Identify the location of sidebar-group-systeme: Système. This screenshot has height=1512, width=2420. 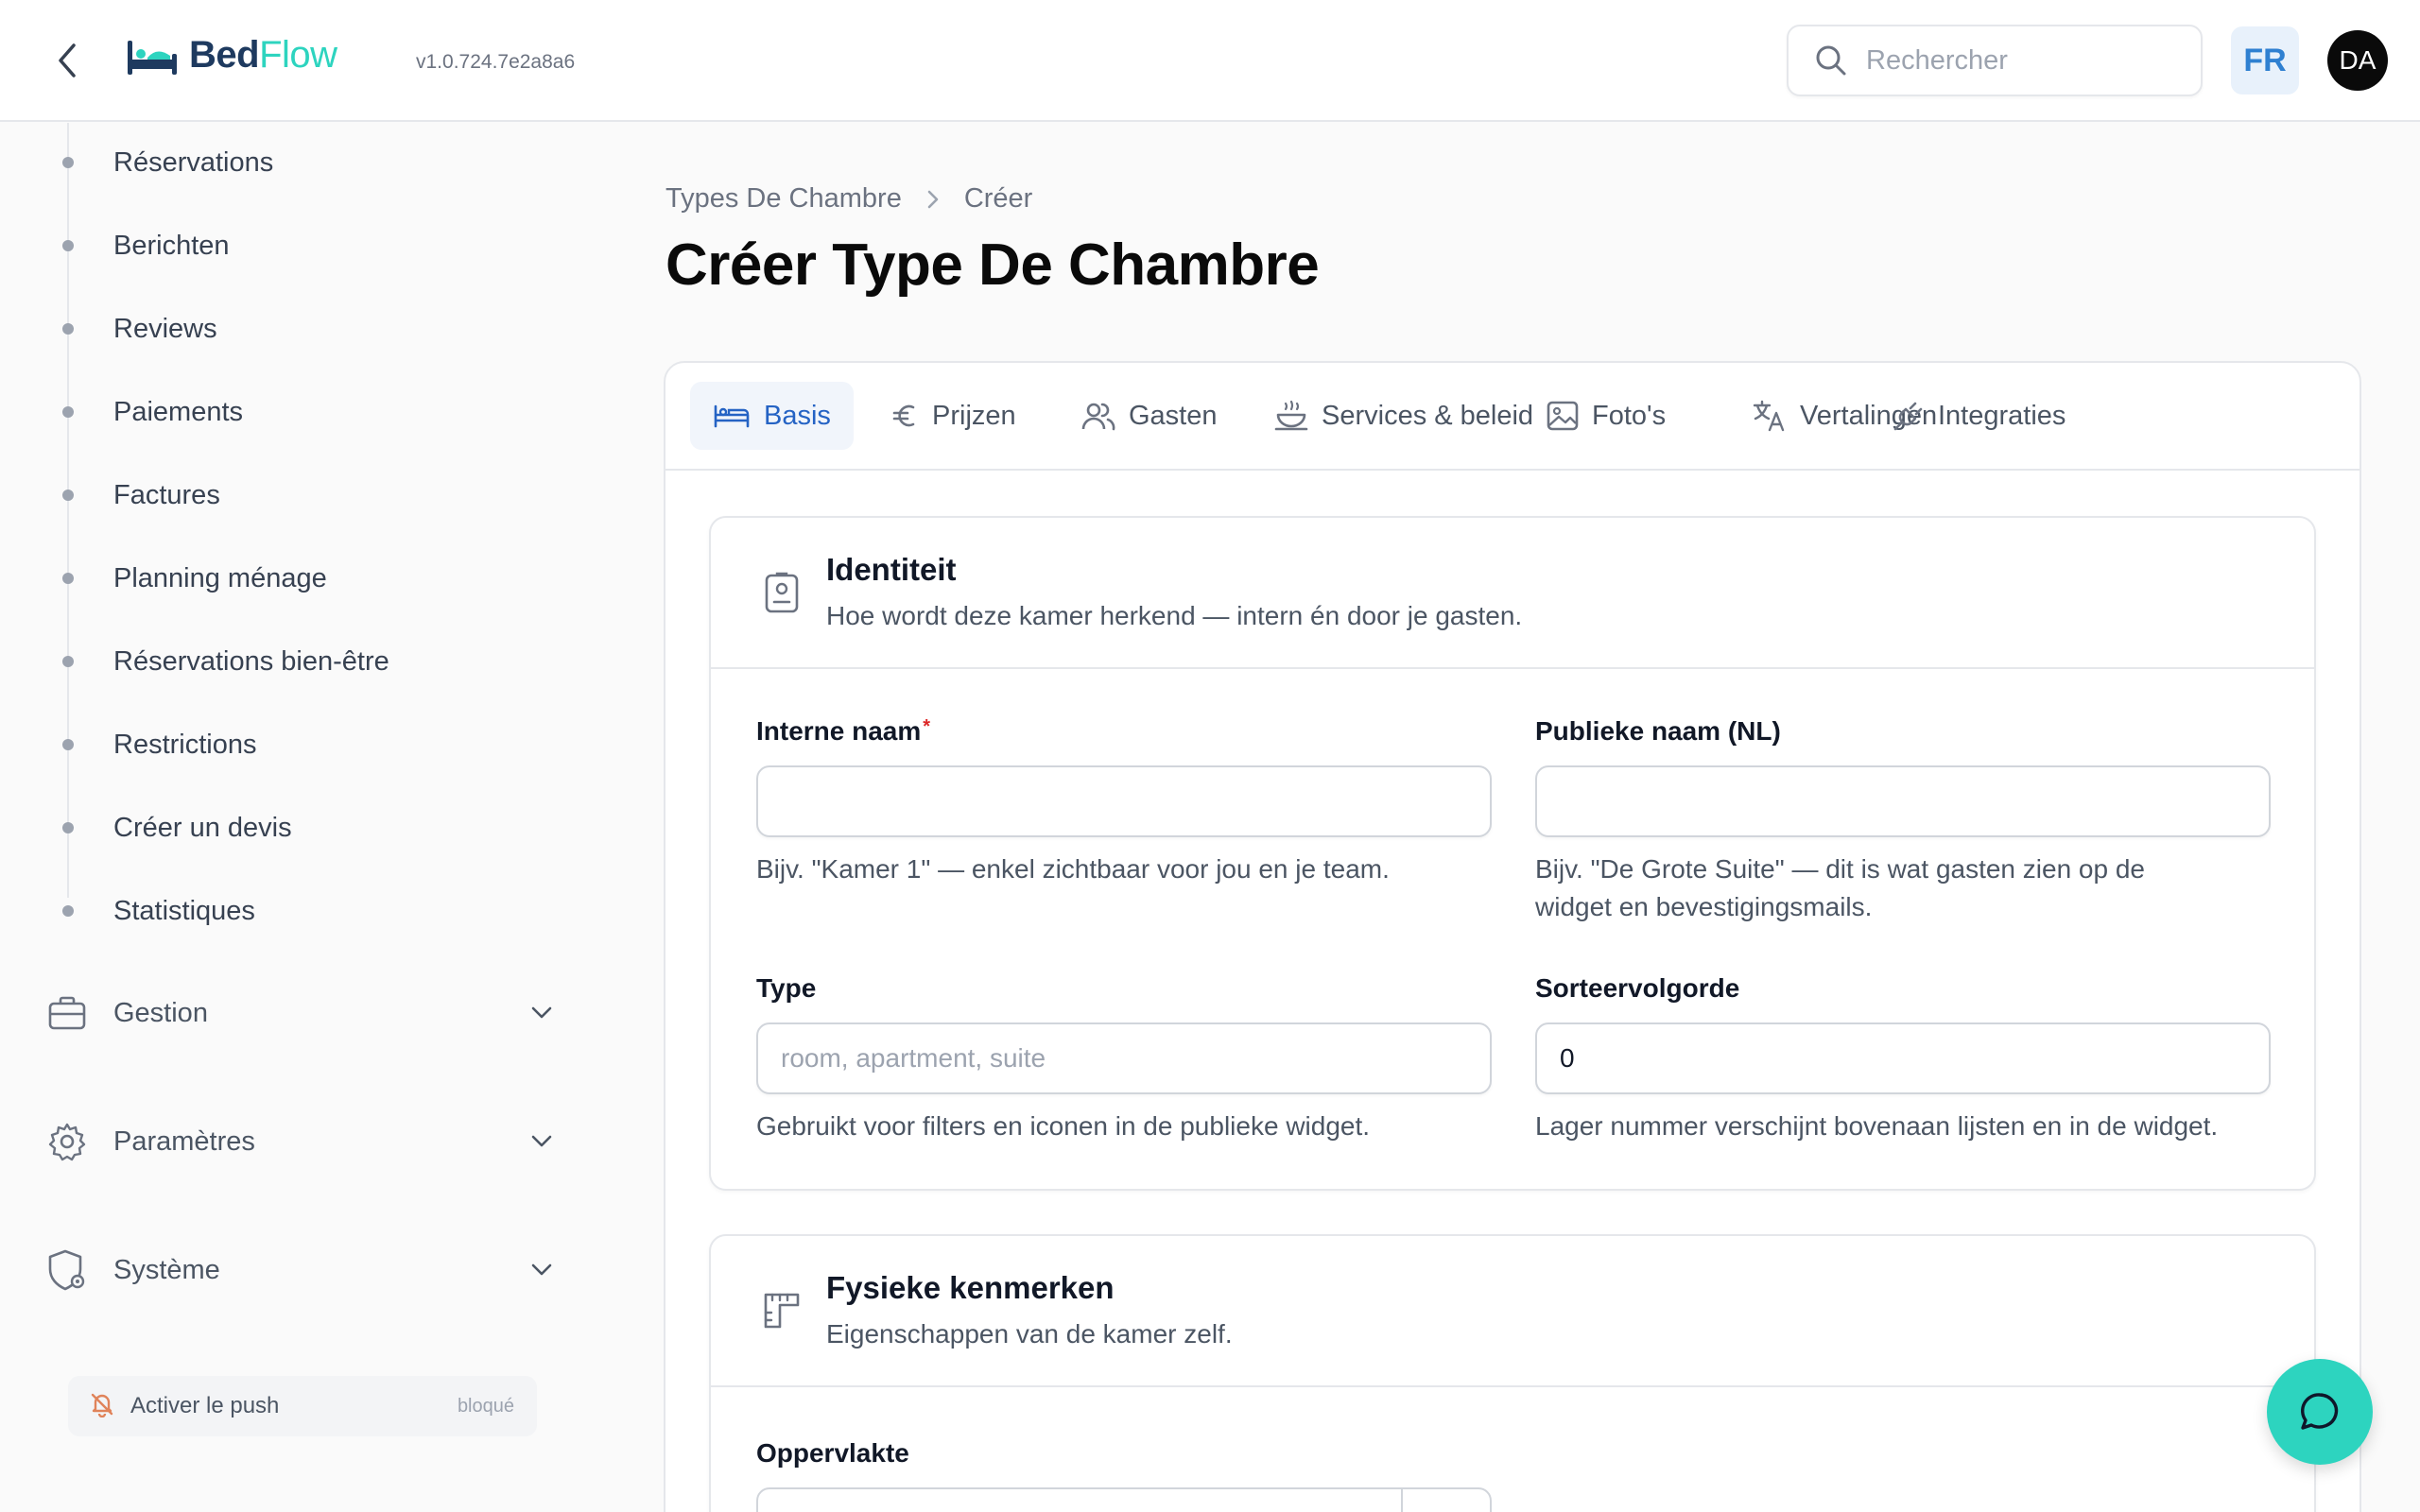
(300, 1270).